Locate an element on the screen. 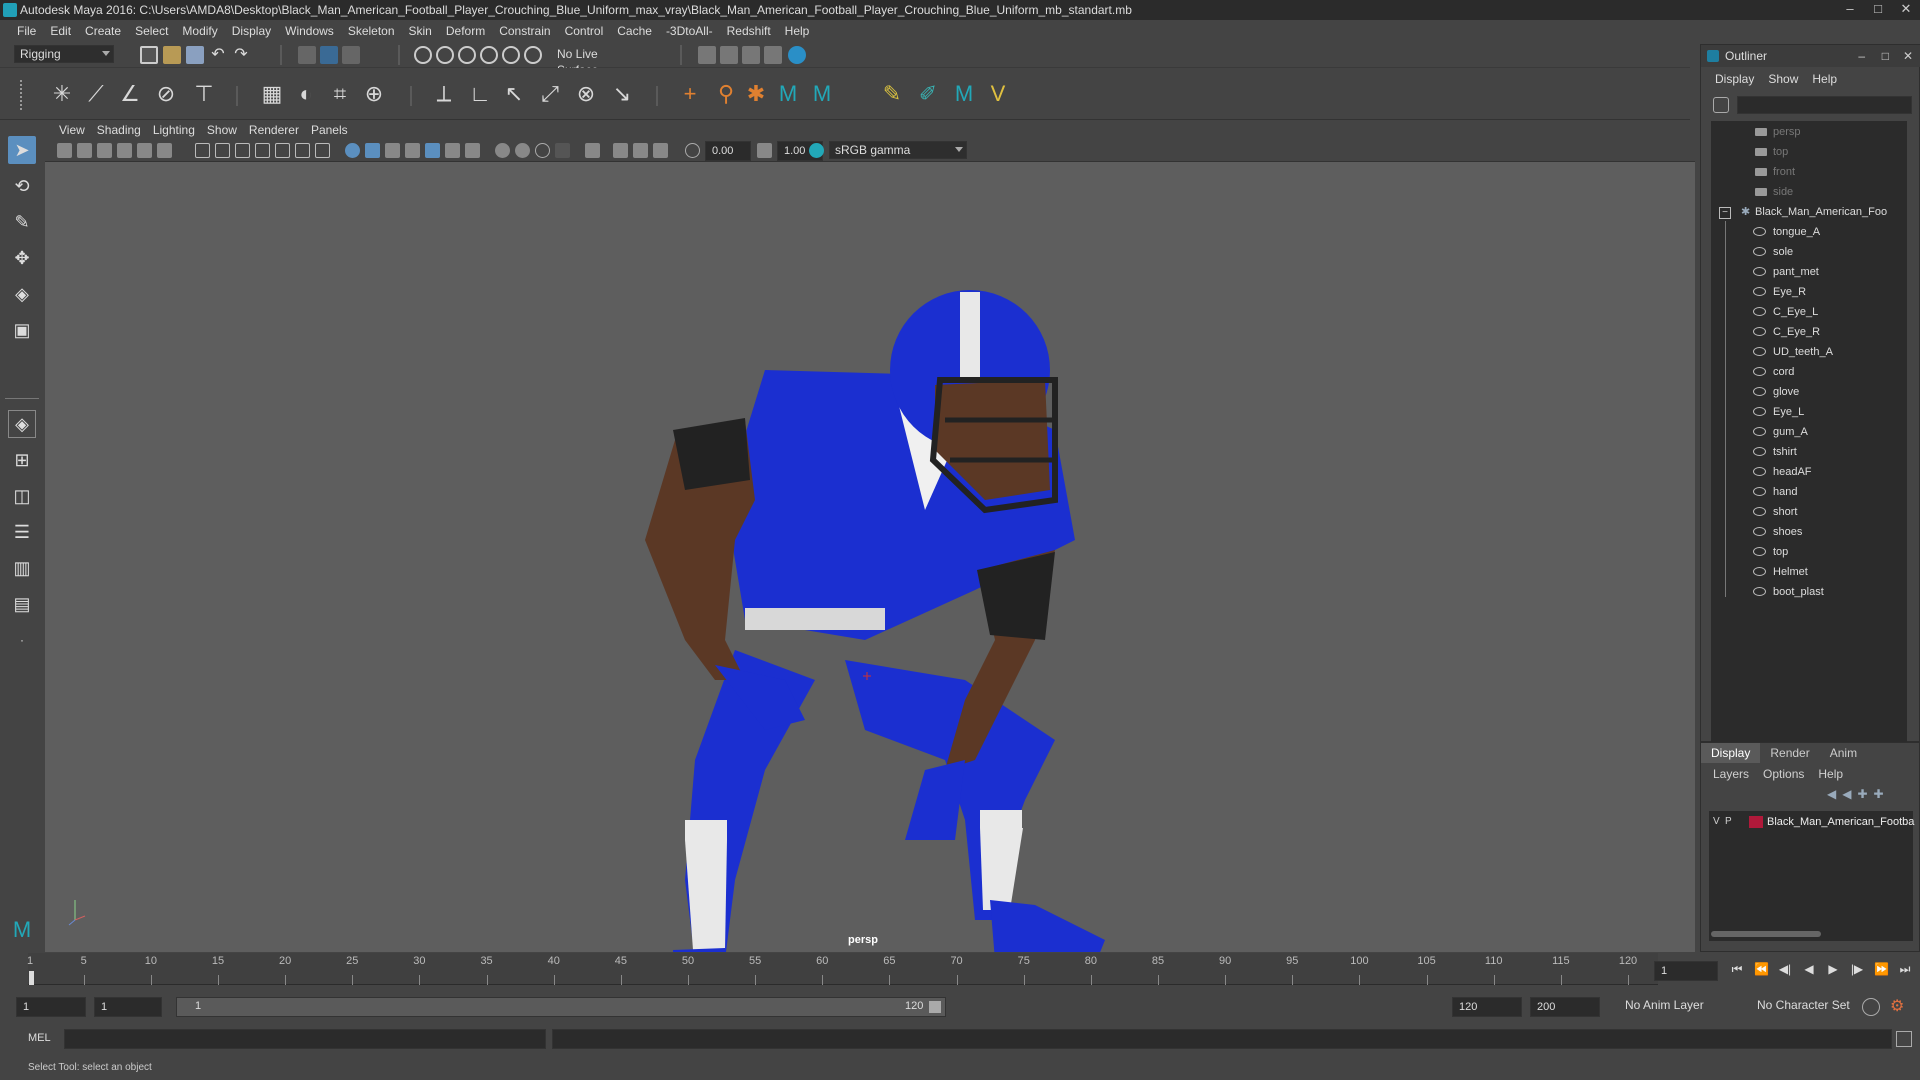 The width and height of the screenshot is (1920, 1080). wireframe-on-shaded-icon is located at coordinates (412, 150).